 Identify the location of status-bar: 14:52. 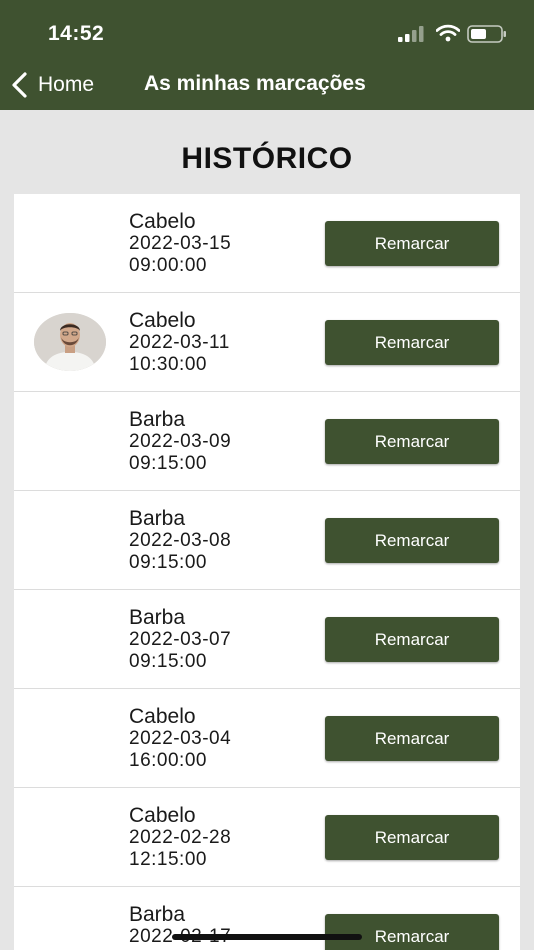
(267, 30).